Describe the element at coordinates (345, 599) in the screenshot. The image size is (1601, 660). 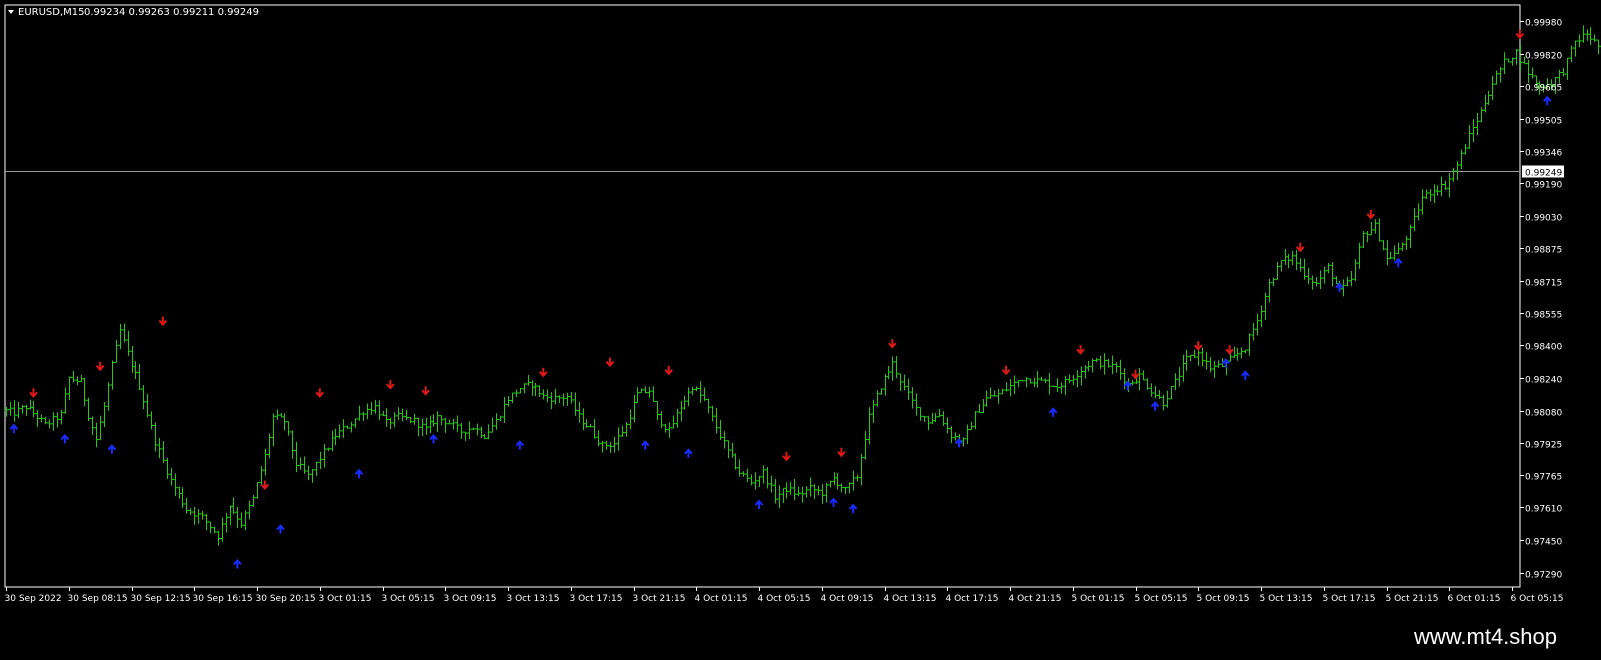
I see `x-tick-label: 3 Oct 01:15` at that location.